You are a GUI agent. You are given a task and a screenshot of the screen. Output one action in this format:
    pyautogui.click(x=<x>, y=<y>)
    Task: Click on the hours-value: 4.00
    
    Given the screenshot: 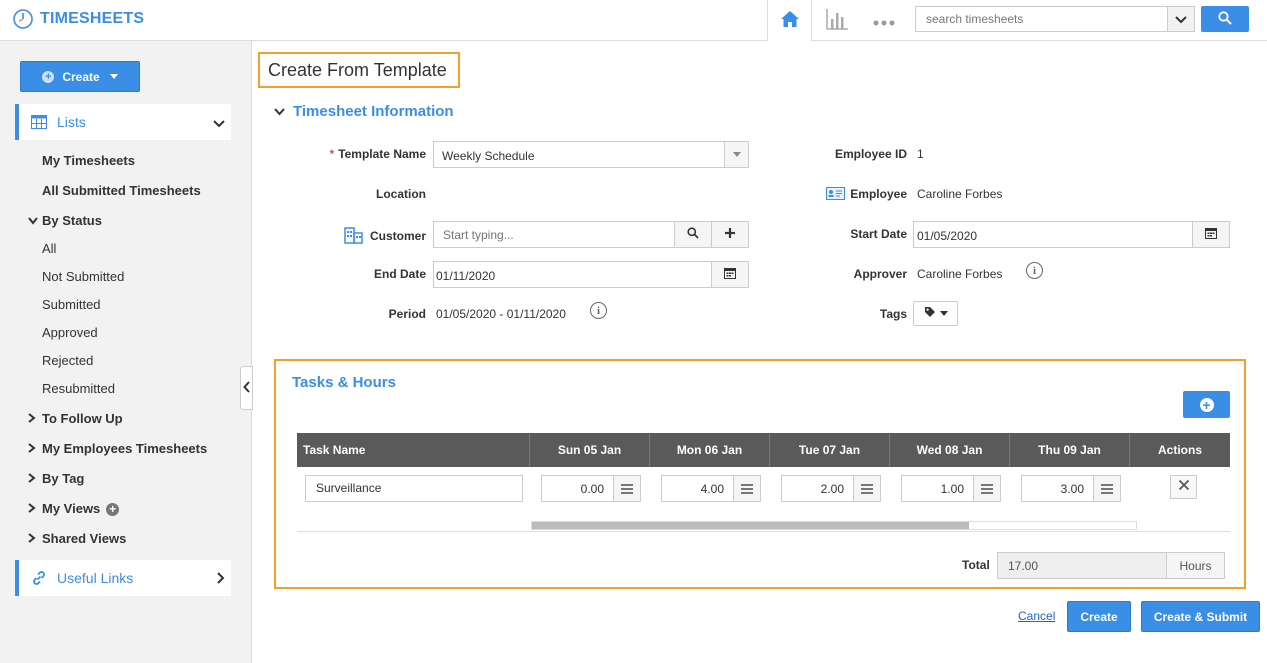 What is the action you would take?
    pyautogui.click(x=712, y=489)
    